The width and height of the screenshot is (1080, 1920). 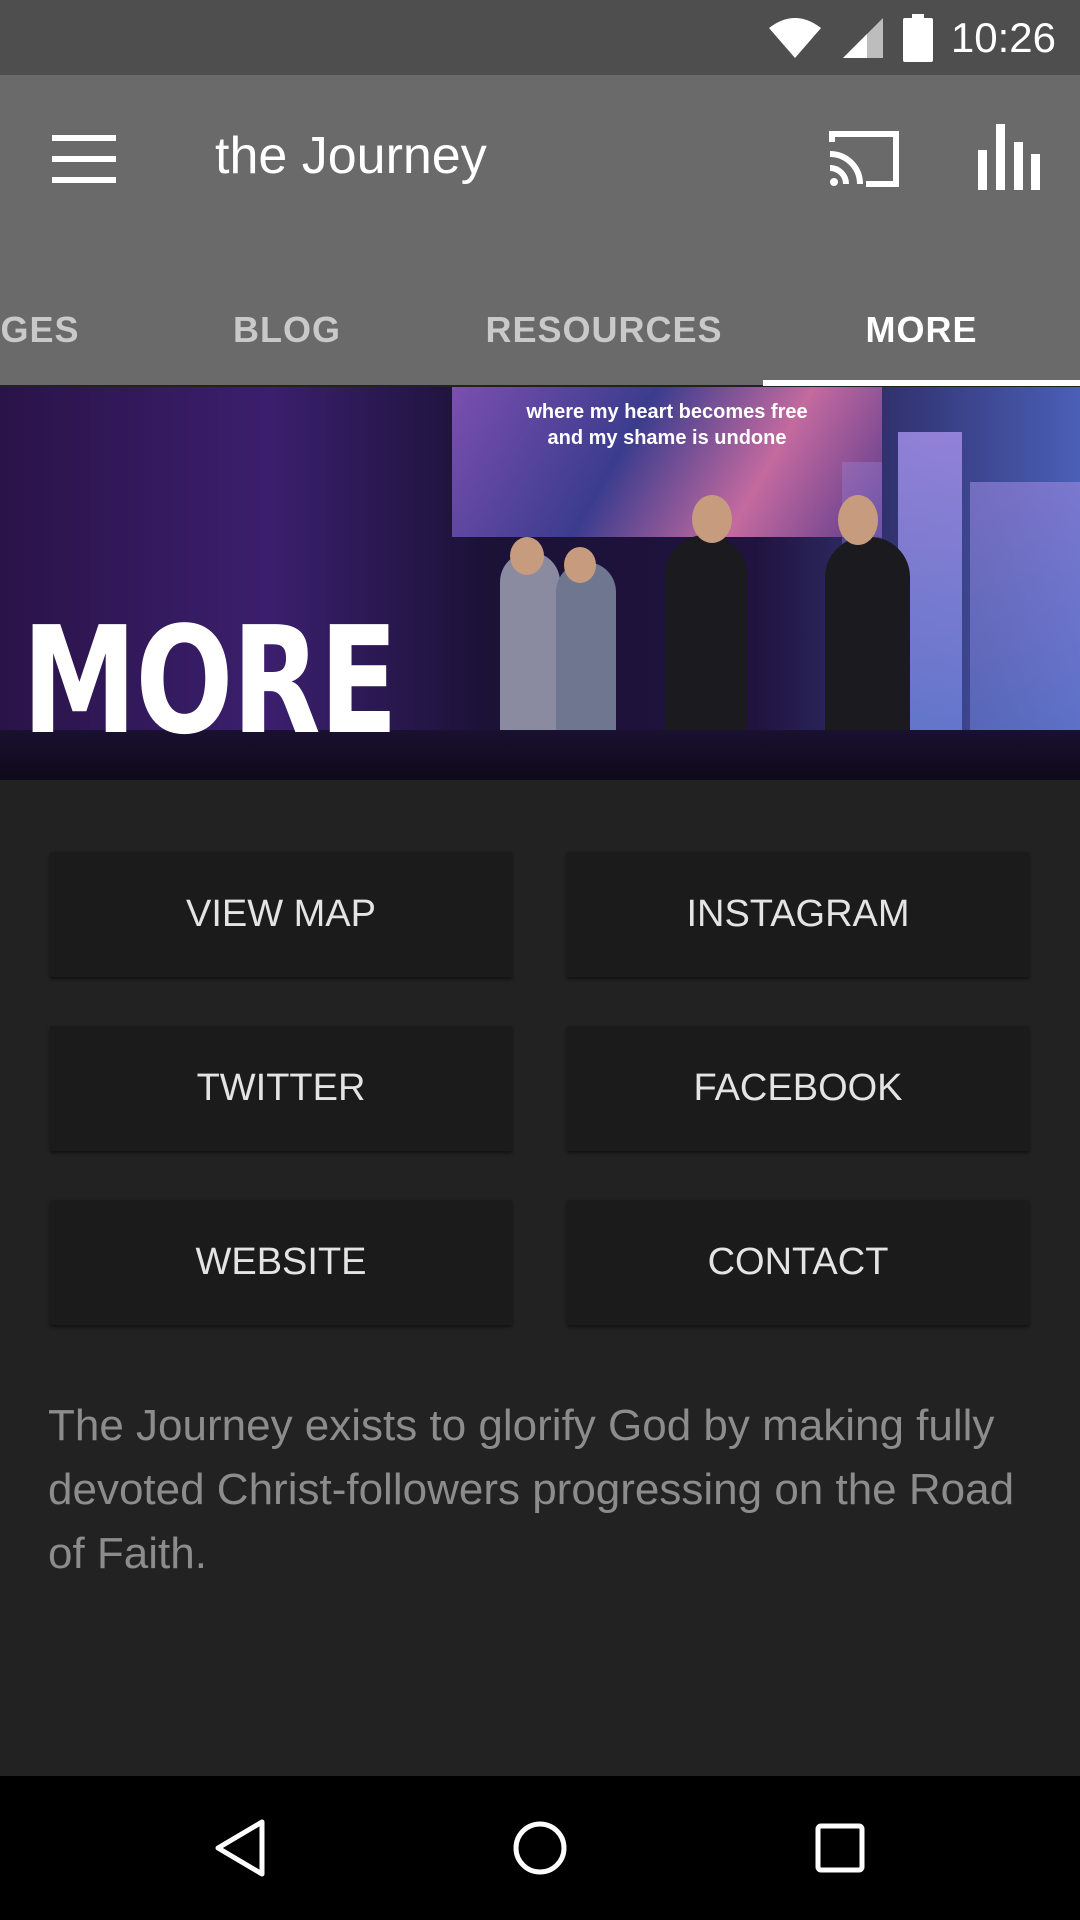 What do you see at coordinates (1008, 157) in the screenshot?
I see `chart-icon` at bounding box center [1008, 157].